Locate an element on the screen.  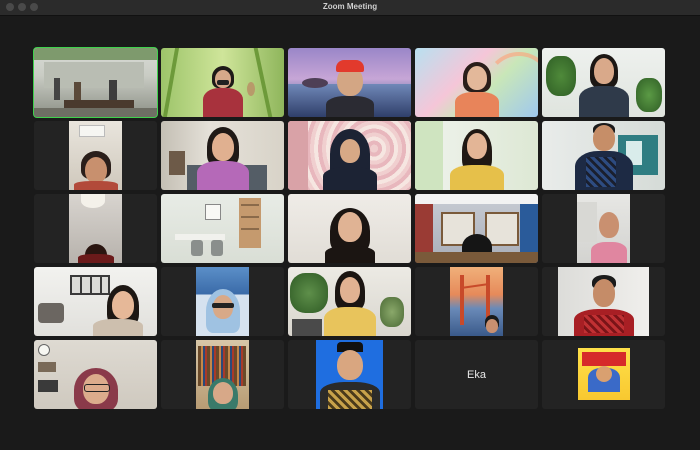
participant-name: Eka is located at coordinates (476, 374).